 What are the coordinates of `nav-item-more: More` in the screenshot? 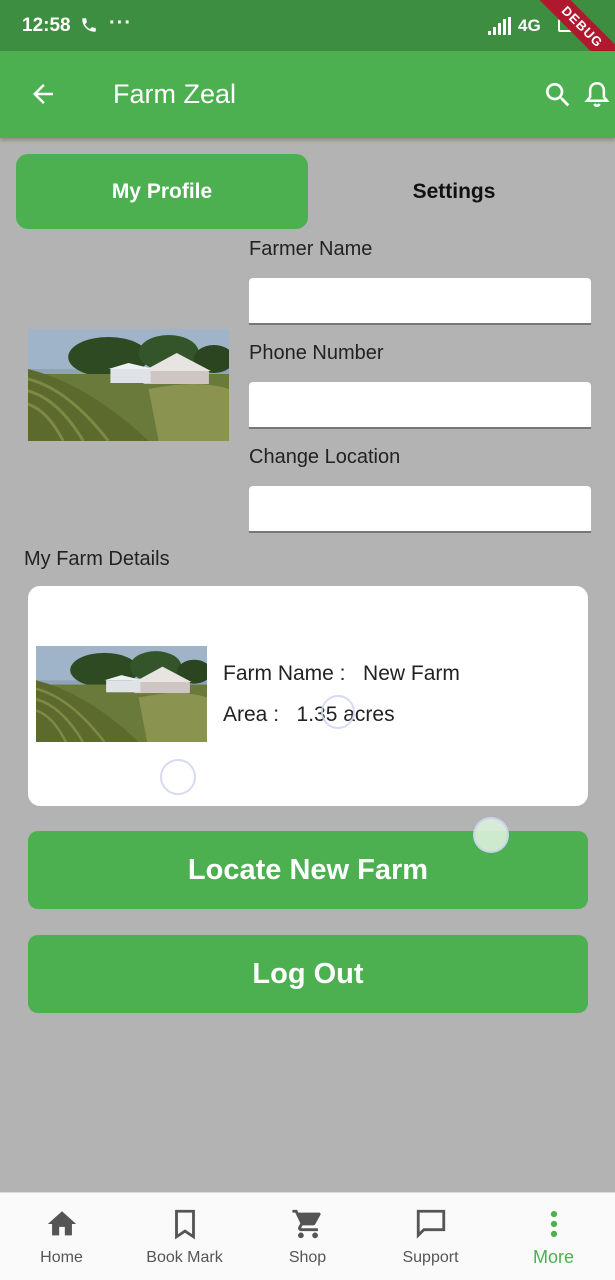 It's located at (553, 1236).